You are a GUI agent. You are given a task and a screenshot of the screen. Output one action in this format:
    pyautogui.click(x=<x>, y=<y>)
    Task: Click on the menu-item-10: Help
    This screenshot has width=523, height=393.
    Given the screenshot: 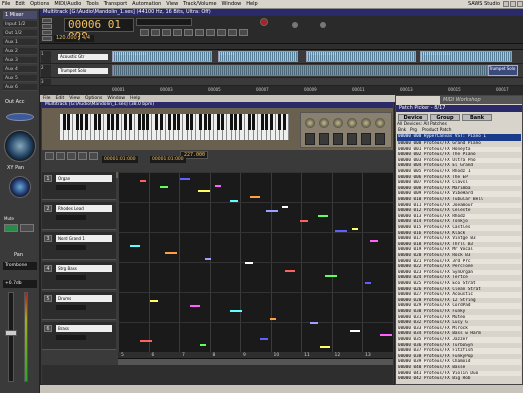 What is the action you would take?
    pyautogui.click(x=251, y=4)
    